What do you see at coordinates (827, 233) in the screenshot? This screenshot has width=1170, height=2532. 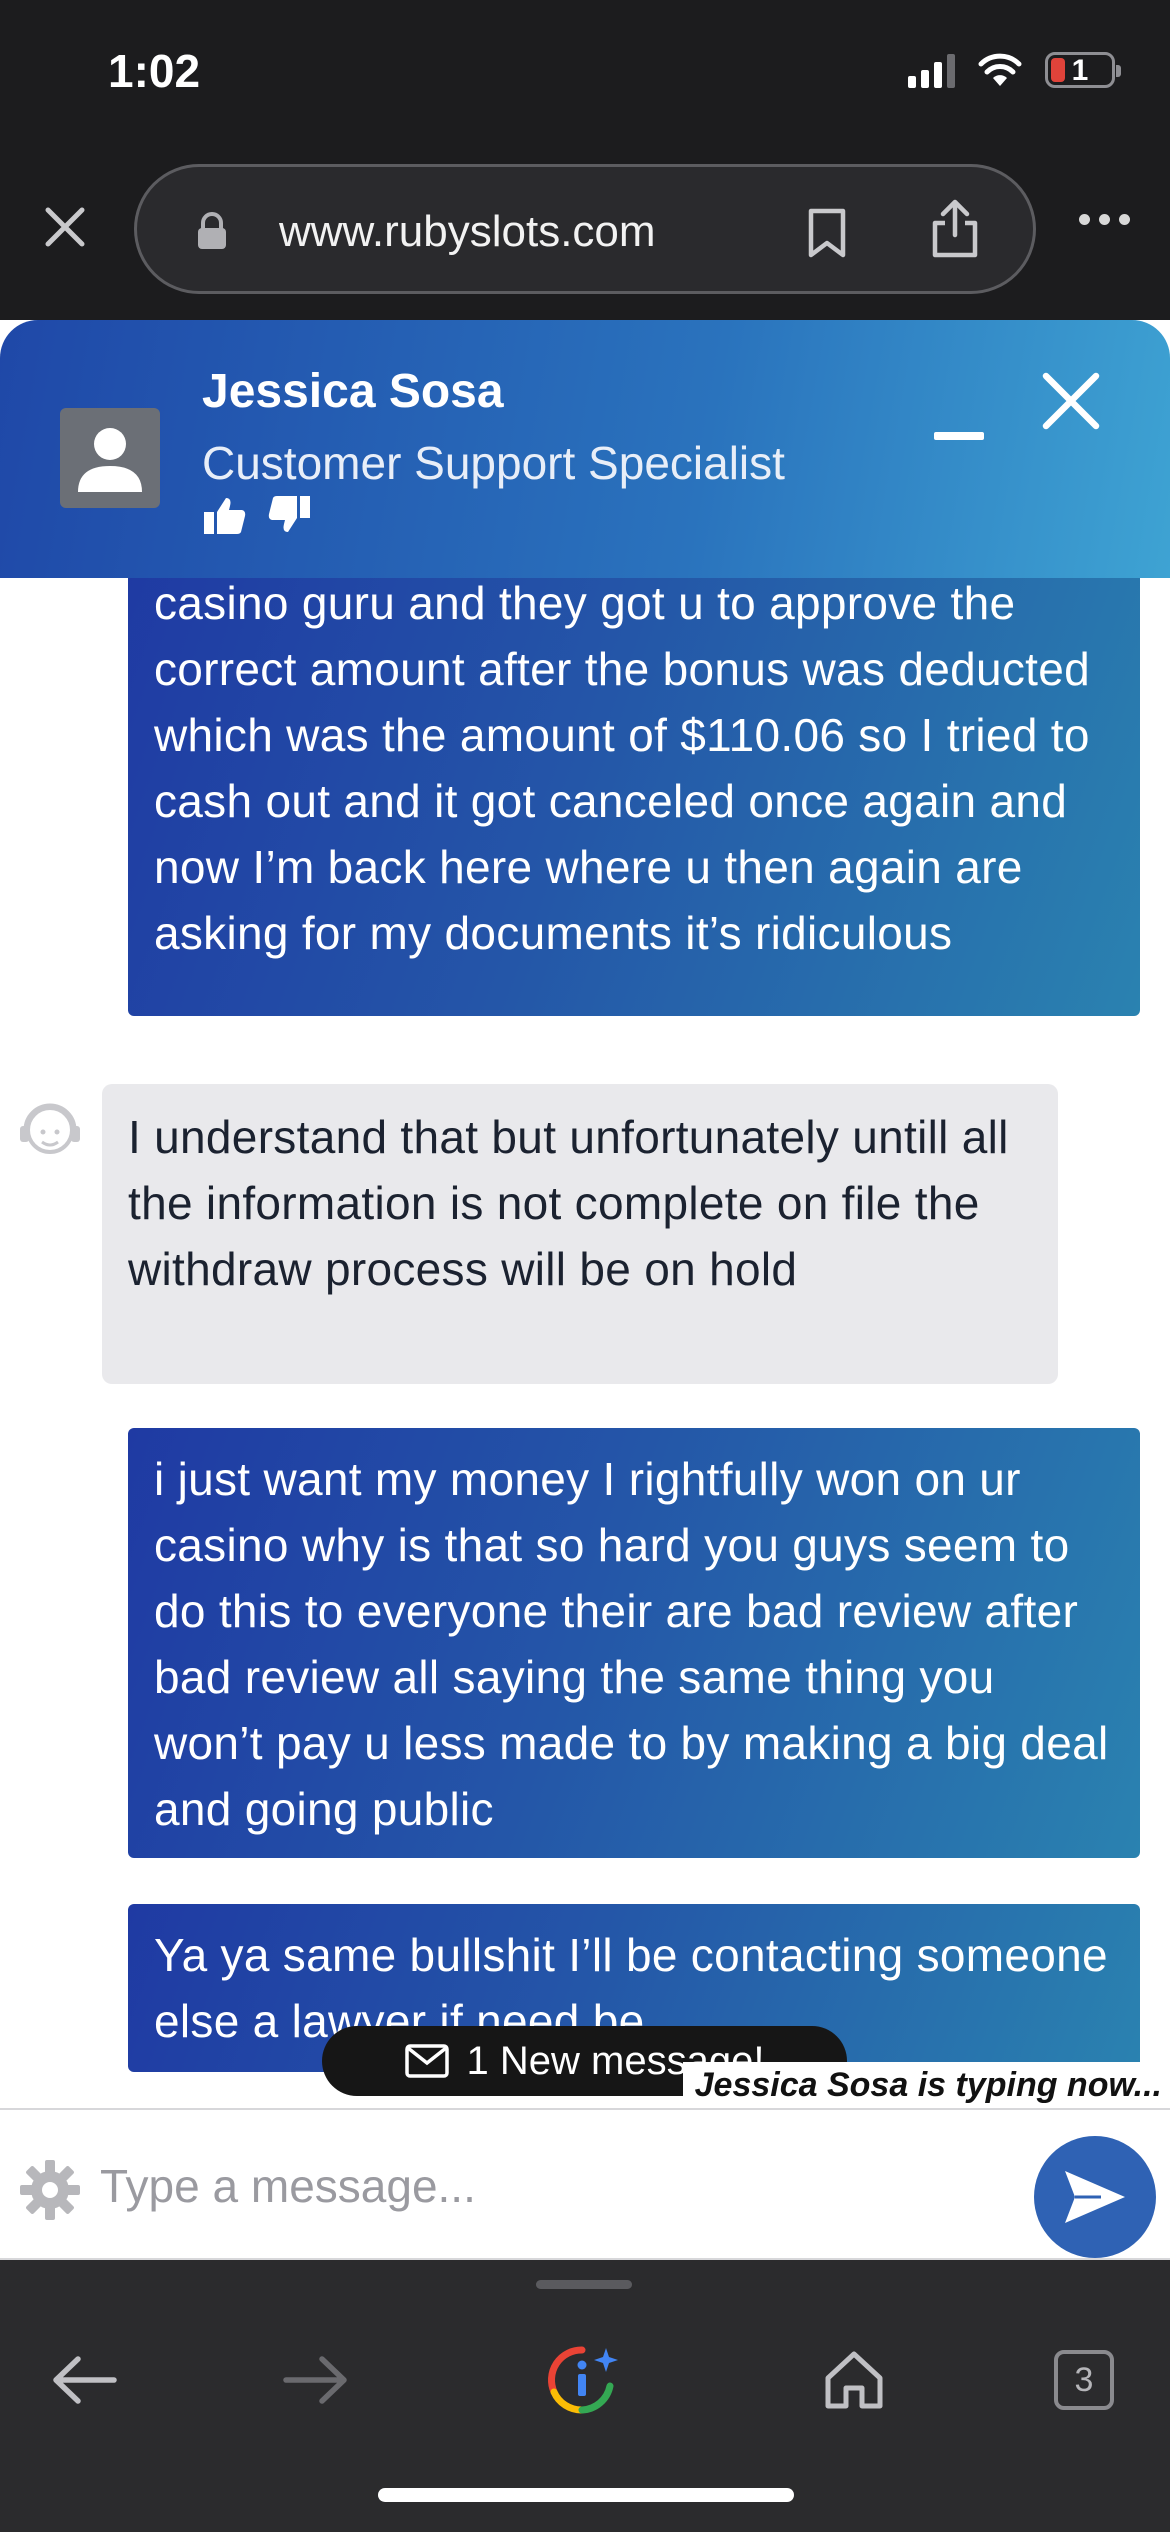 I see `bookmark-icon` at bounding box center [827, 233].